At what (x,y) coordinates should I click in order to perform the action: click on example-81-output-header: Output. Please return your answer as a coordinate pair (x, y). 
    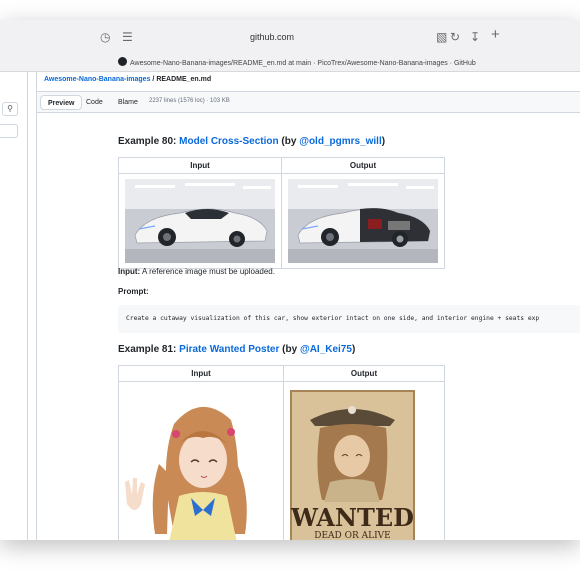
    Looking at the image, I should click on (364, 373).